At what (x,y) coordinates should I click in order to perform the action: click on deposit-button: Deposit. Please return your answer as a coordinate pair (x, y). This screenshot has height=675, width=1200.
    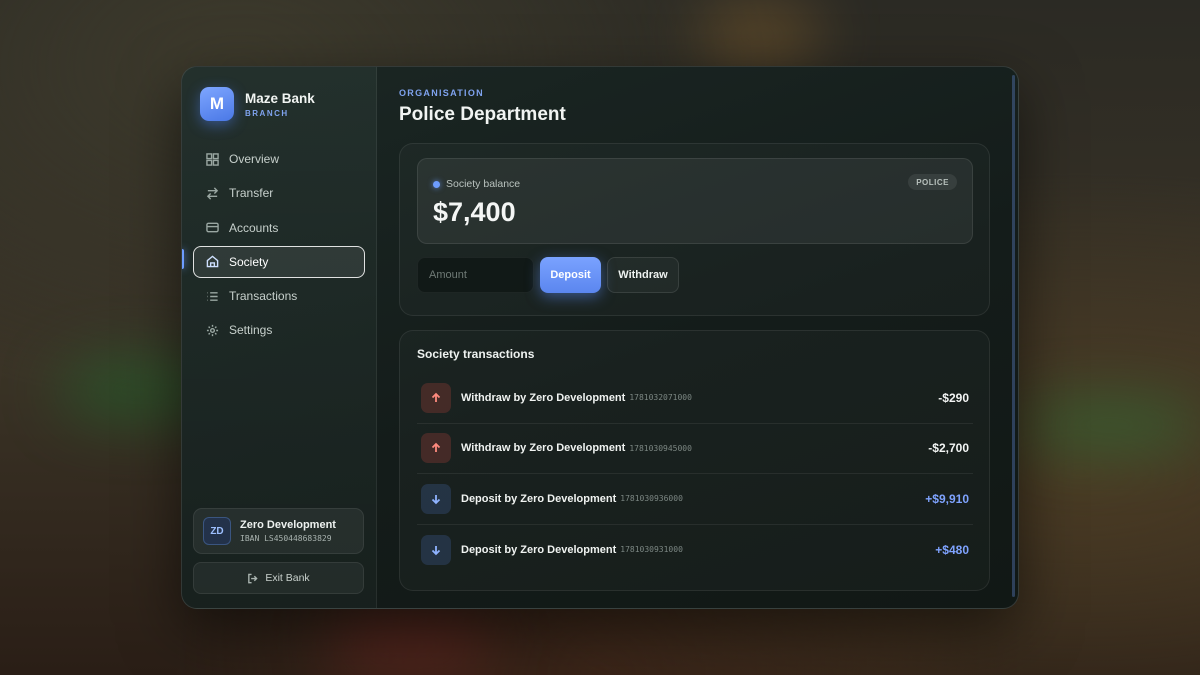
    Looking at the image, I should click on (570, 275).